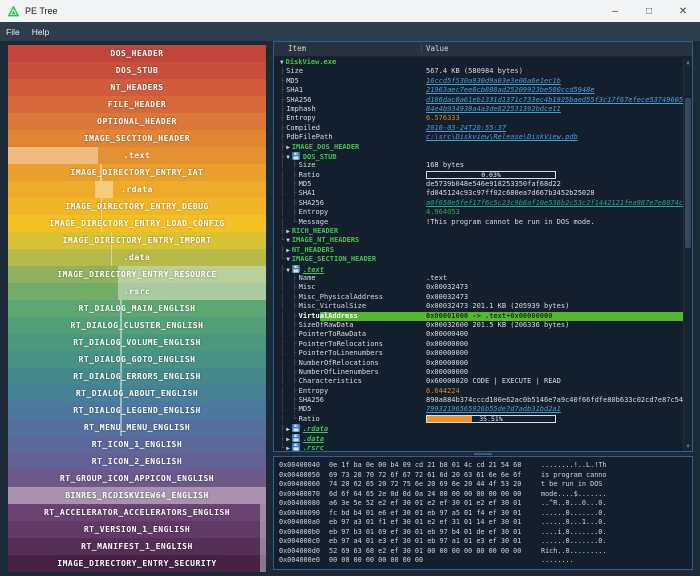  Describe the element at coordinates (478, 297) in the screenshot. I see `tree-row: │ ├Misc_PhysicalAddress 0x00032473` at that location.